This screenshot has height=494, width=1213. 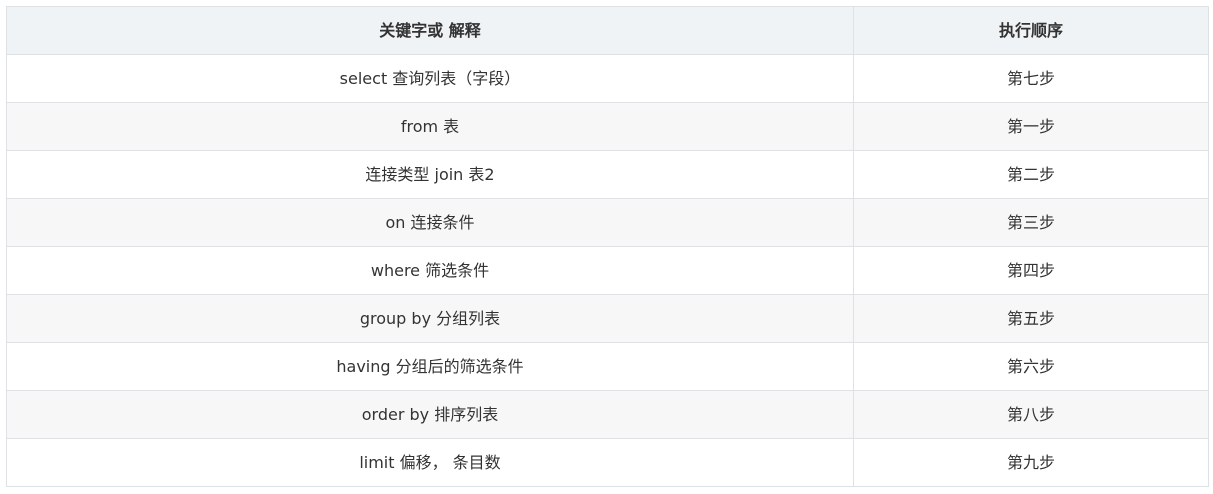 I want to click on table-row: from 表 第一步, so click(x=607, y=126).